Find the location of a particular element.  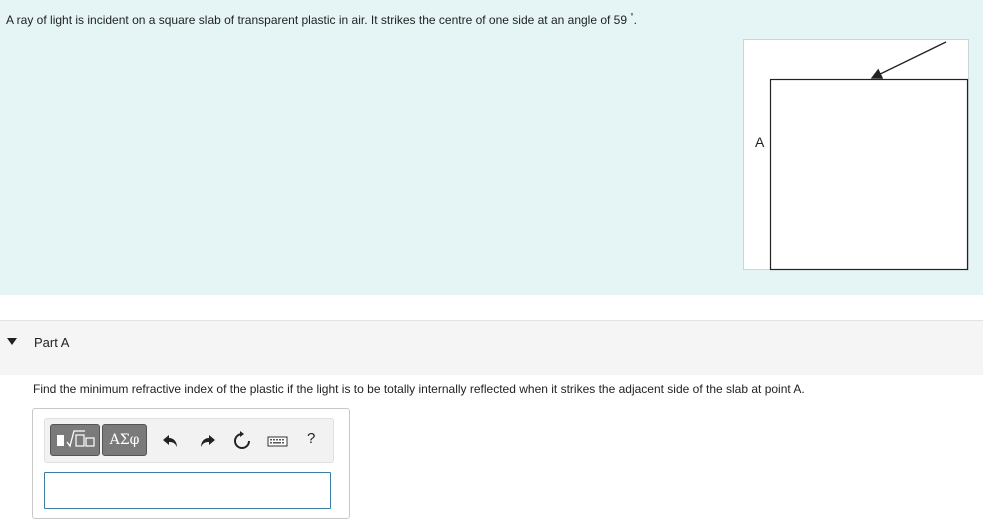

problem-period: . is located at coordinates (635, 20).